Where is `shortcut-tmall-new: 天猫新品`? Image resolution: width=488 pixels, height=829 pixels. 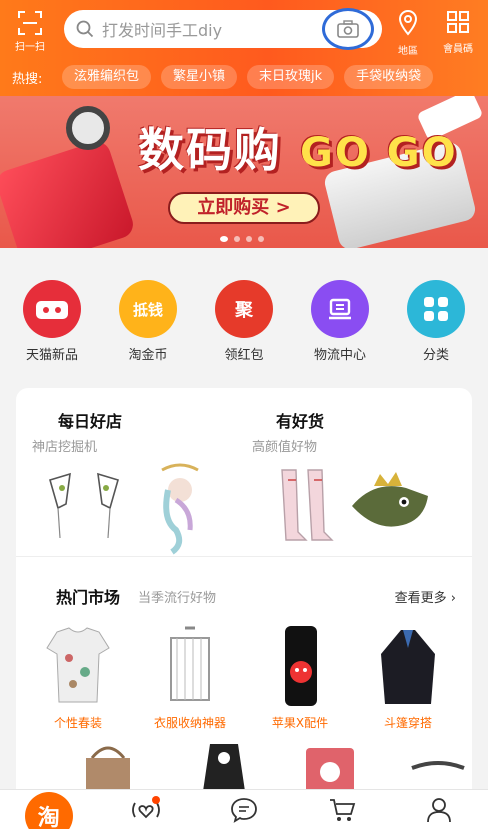 shortcut-tmall-new: 天猫新品 is located at coordinates (52, 314).